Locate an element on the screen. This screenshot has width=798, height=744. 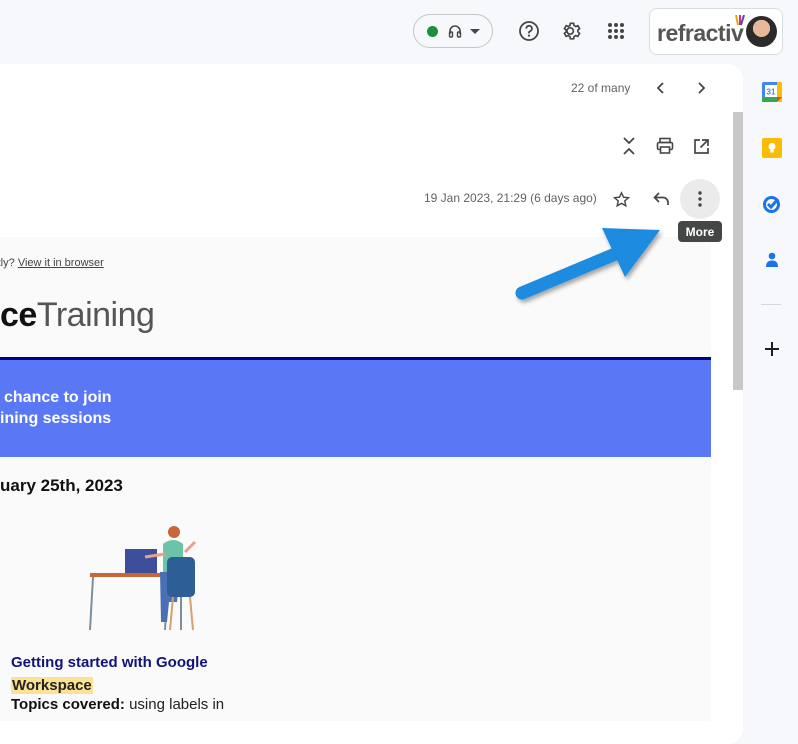
contacts-icon is located at coordinates (772, 259).